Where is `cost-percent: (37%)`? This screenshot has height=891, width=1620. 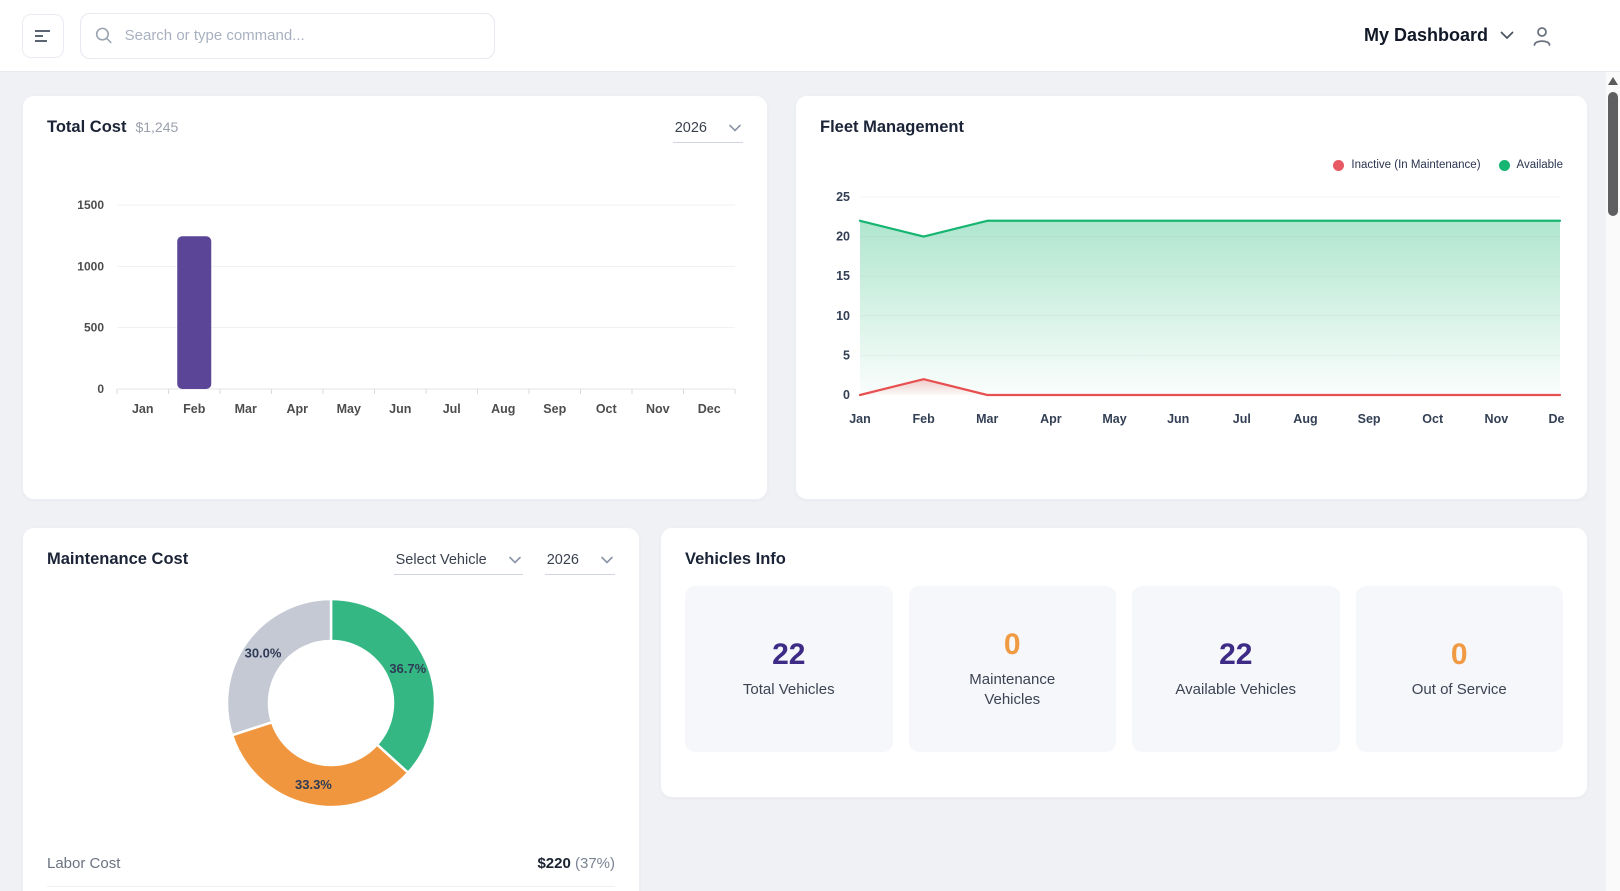
cost-percent: (37%) is located at coordinates (592, 863).